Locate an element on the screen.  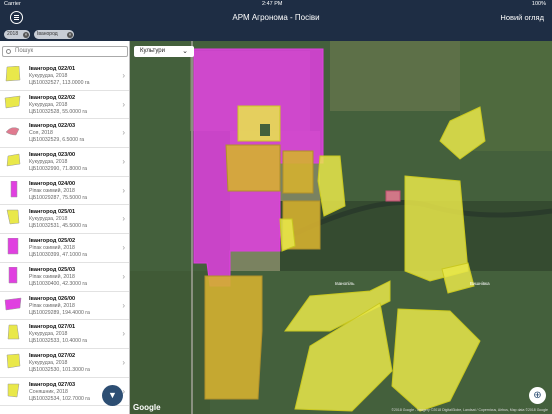
field-id: ЦБ10032527, 113.0000 га is located at coordinates (59, 83).